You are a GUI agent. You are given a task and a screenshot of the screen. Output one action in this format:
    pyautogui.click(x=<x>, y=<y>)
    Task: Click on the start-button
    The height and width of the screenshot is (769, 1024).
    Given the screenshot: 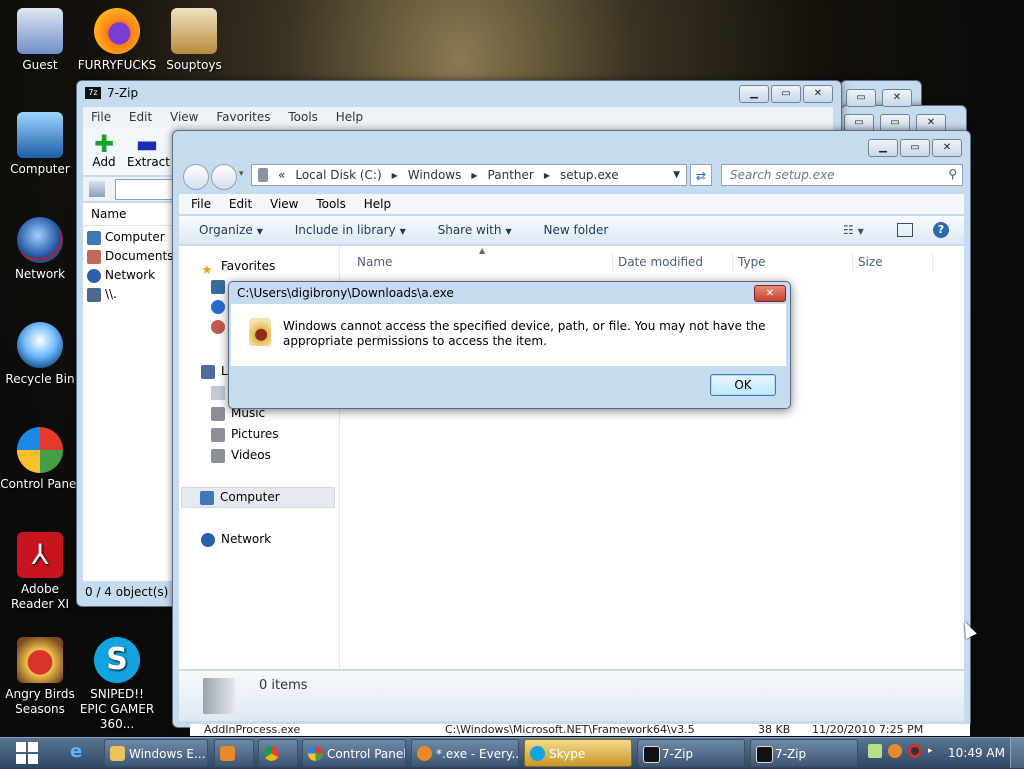 What is the action you would take?
    pyautogui.click(x=27, y=753)
    